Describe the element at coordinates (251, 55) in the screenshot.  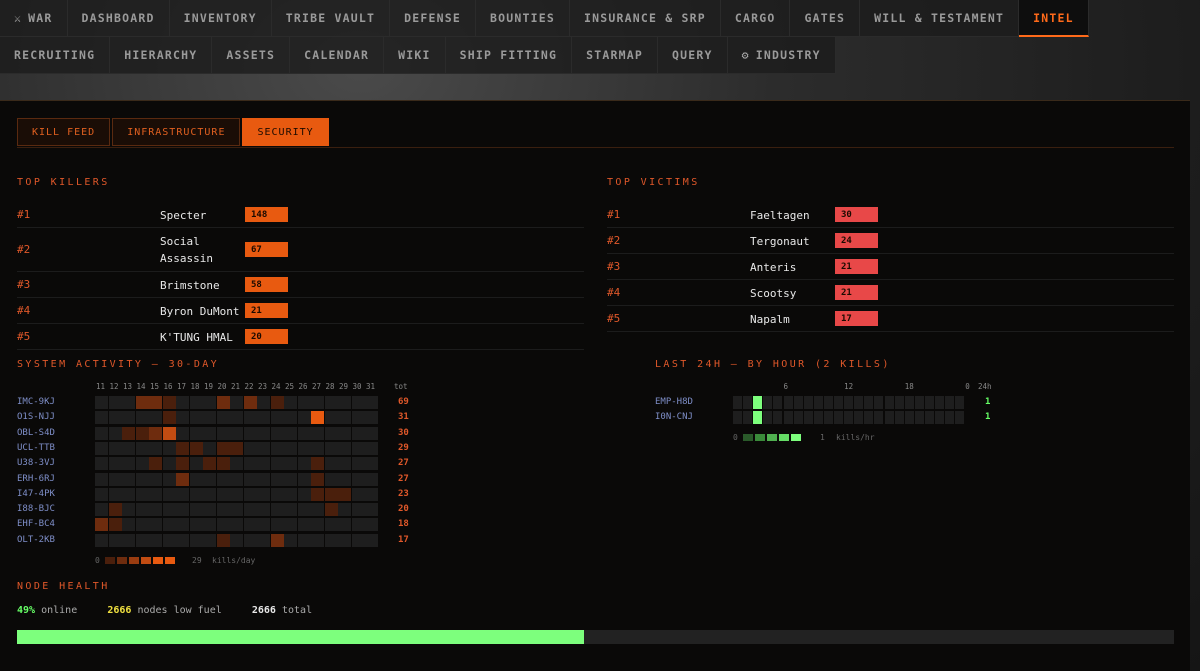
I see `nav-tab-assets: ASSETS` at that location.